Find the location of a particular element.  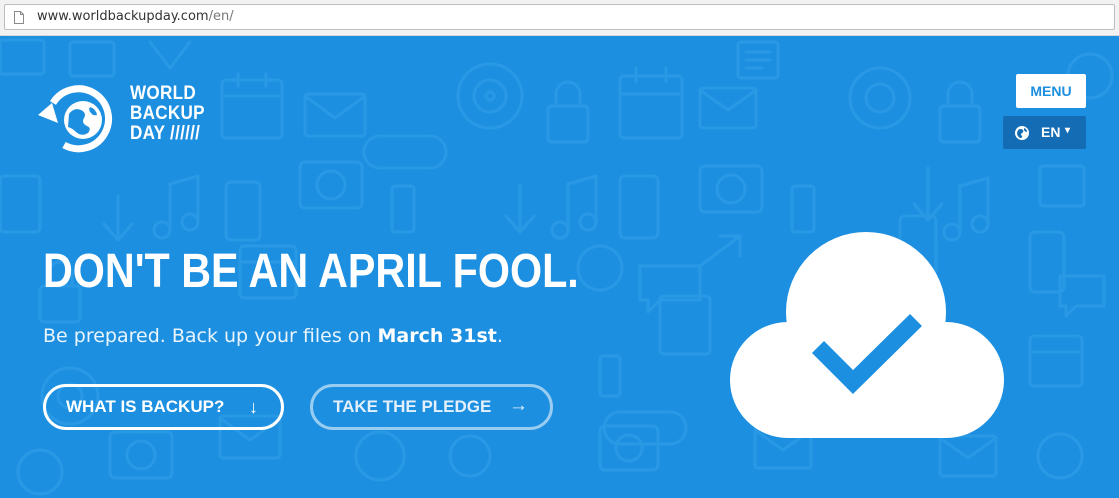

cloud-checkmark-icon is located at coordinates (867, 335).